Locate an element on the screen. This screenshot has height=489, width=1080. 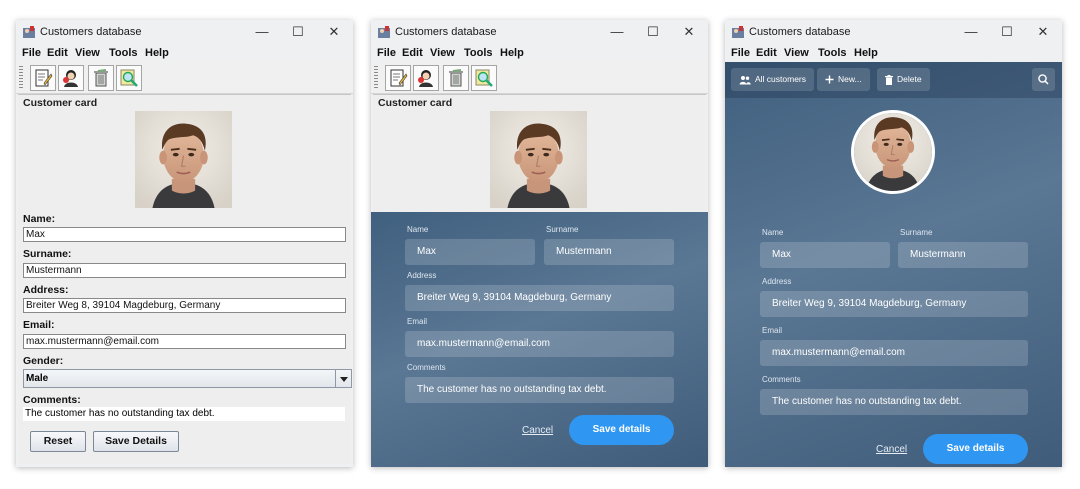
action-bar: All customers New... Delete is located at coordinates (893, 80).